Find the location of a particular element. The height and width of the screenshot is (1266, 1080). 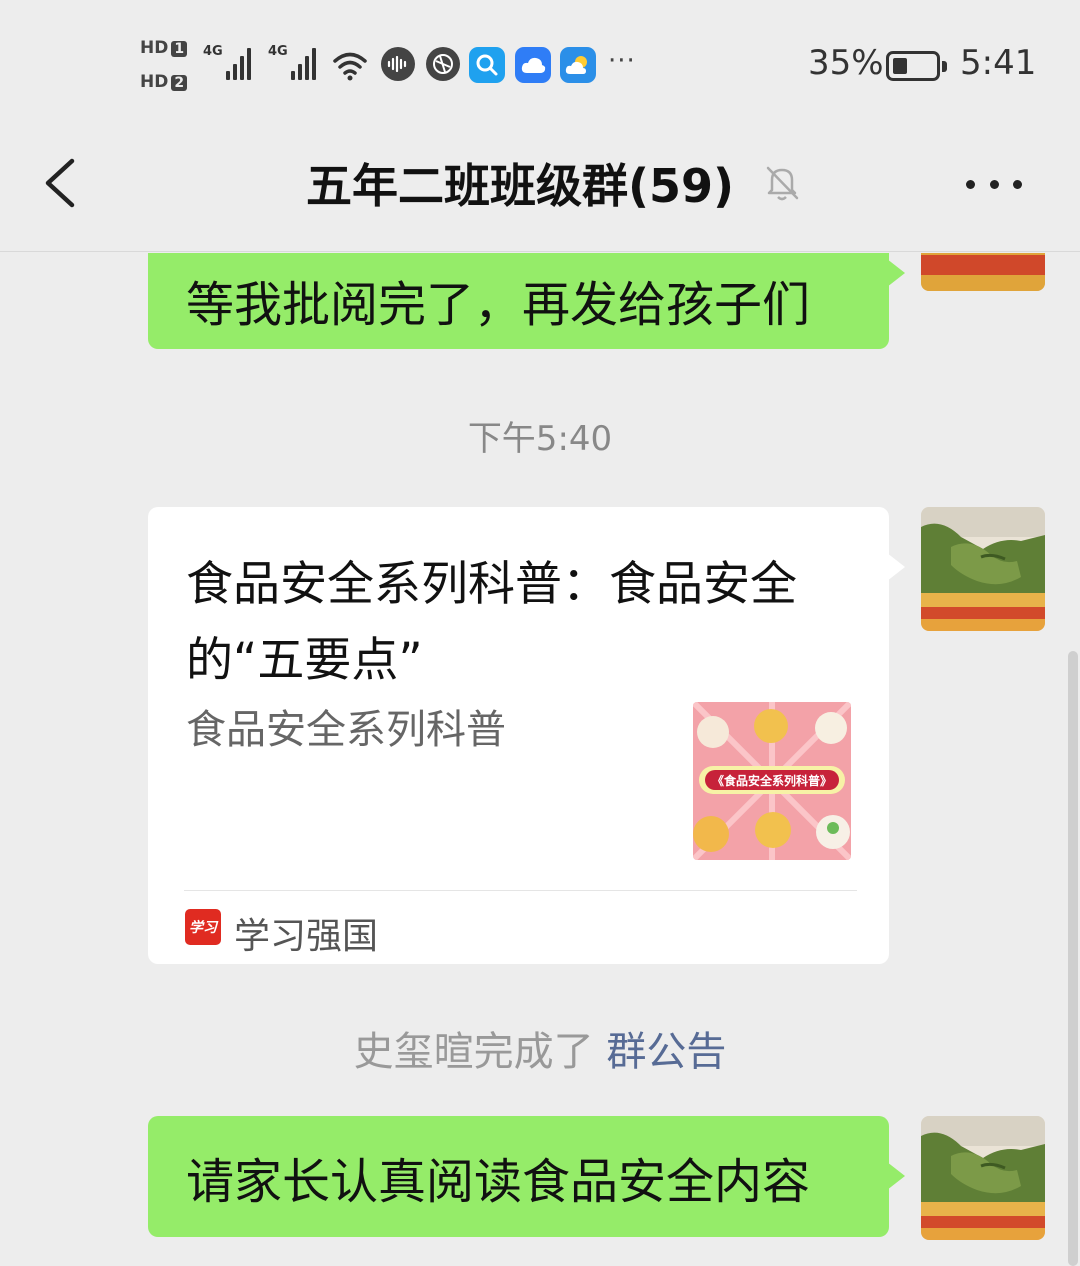

article-source-name: 学习强国 is located at coordinates (306, 936).